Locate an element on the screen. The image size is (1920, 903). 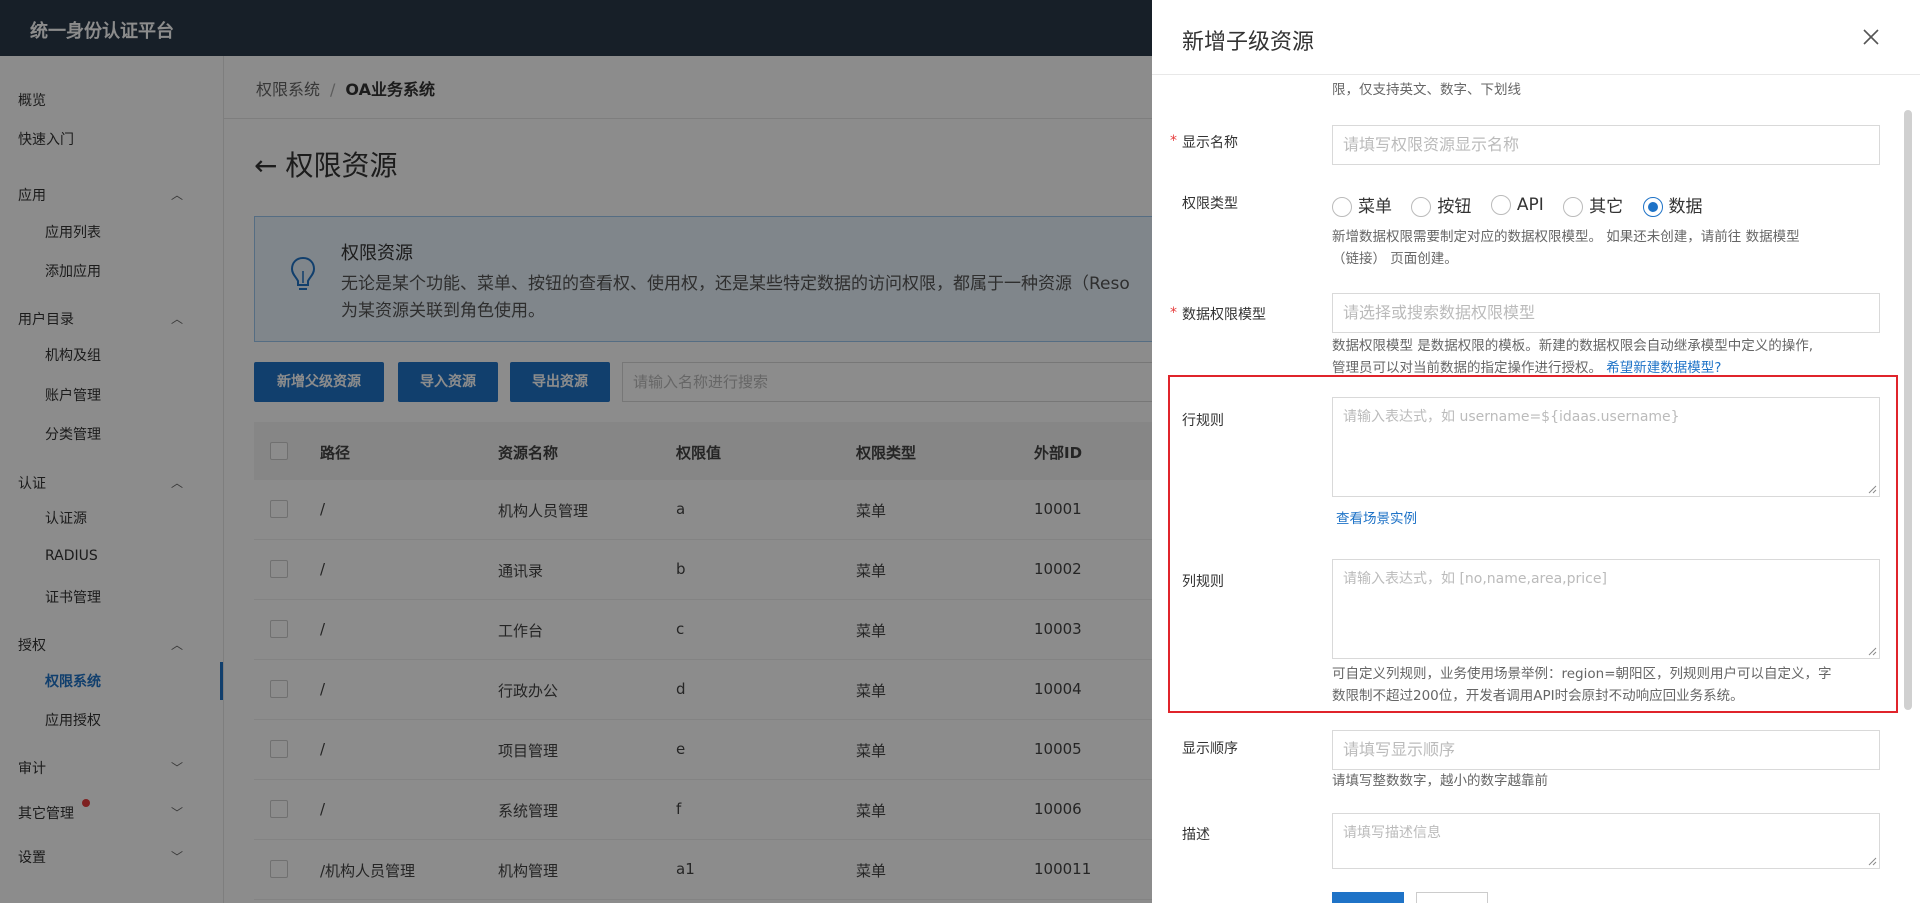
col-rule-placeholder: 请输入表达式，如 [no,name,area,price] is located at coordinates (1475, 579).